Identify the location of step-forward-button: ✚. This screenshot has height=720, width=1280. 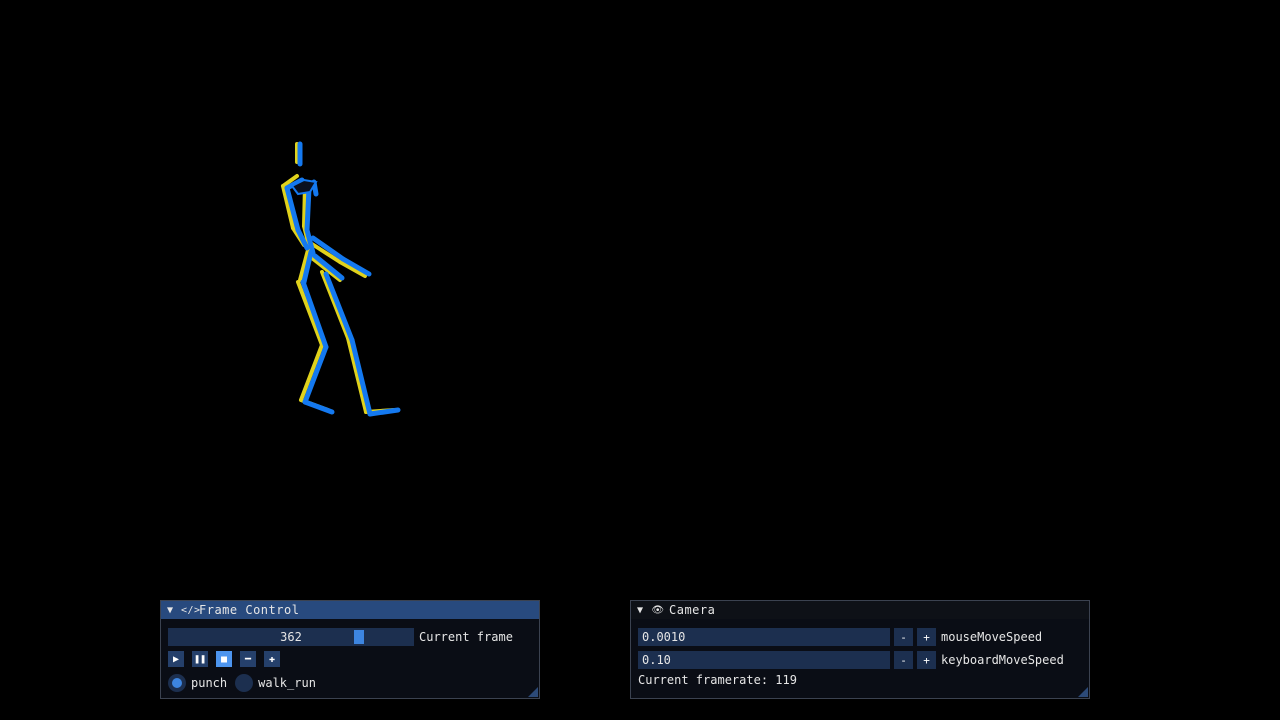
(272, 659).